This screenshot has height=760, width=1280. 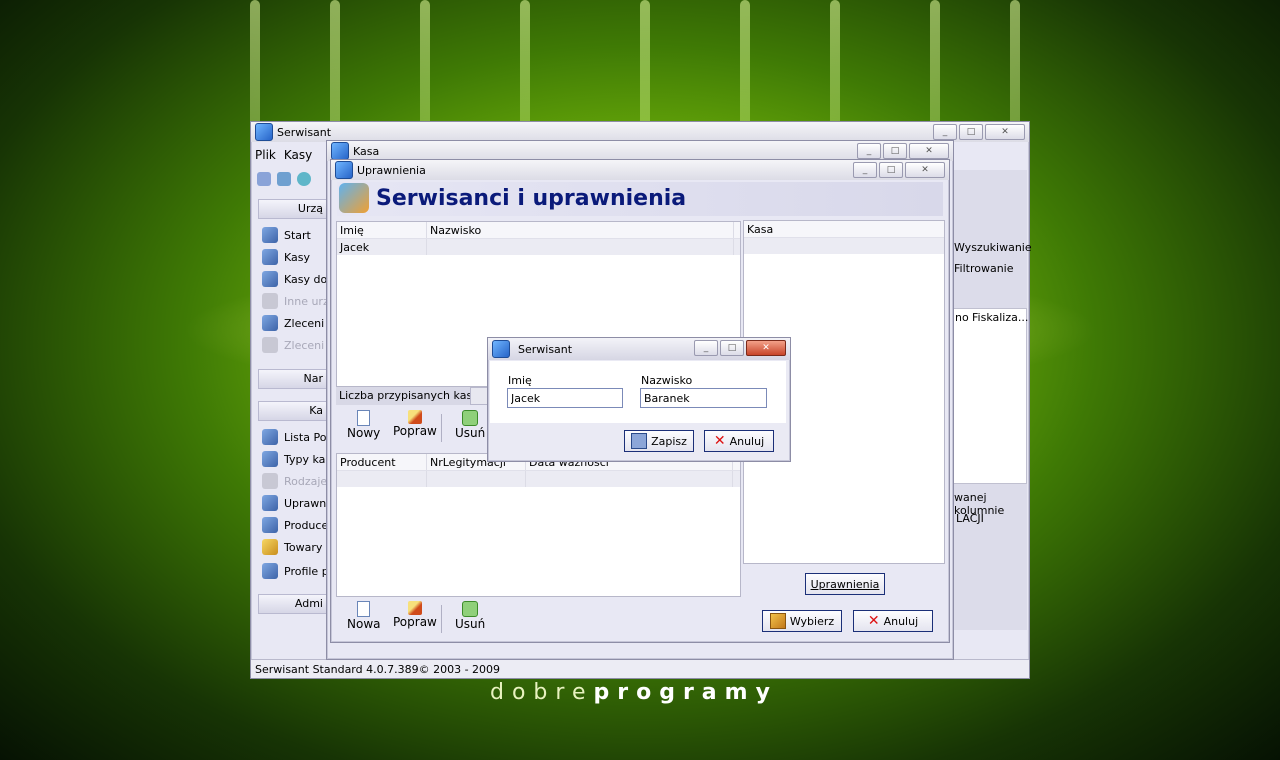 What do you see at coordinates (984, 268) in the screenshot?
I see `filter-link: Filtrowanie` at bounding box center [984, 268].